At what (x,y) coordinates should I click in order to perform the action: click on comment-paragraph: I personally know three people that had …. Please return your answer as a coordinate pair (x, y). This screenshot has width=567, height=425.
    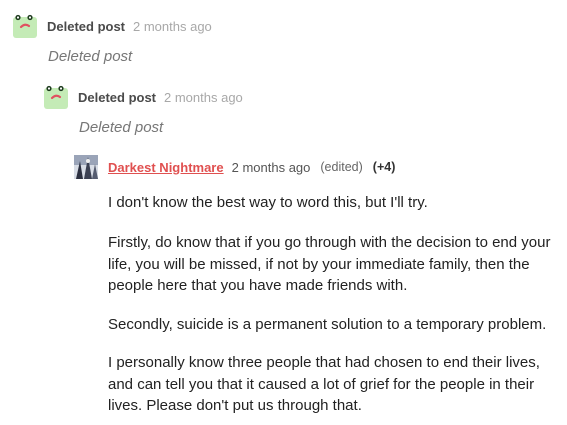
    Looking at the image, I should click on (324, 384).